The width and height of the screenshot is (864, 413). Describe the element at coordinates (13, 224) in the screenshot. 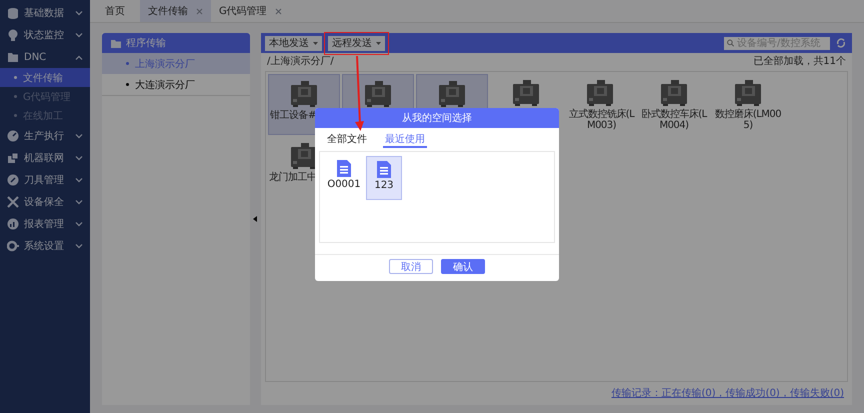

I see `chart-icon` at that location.